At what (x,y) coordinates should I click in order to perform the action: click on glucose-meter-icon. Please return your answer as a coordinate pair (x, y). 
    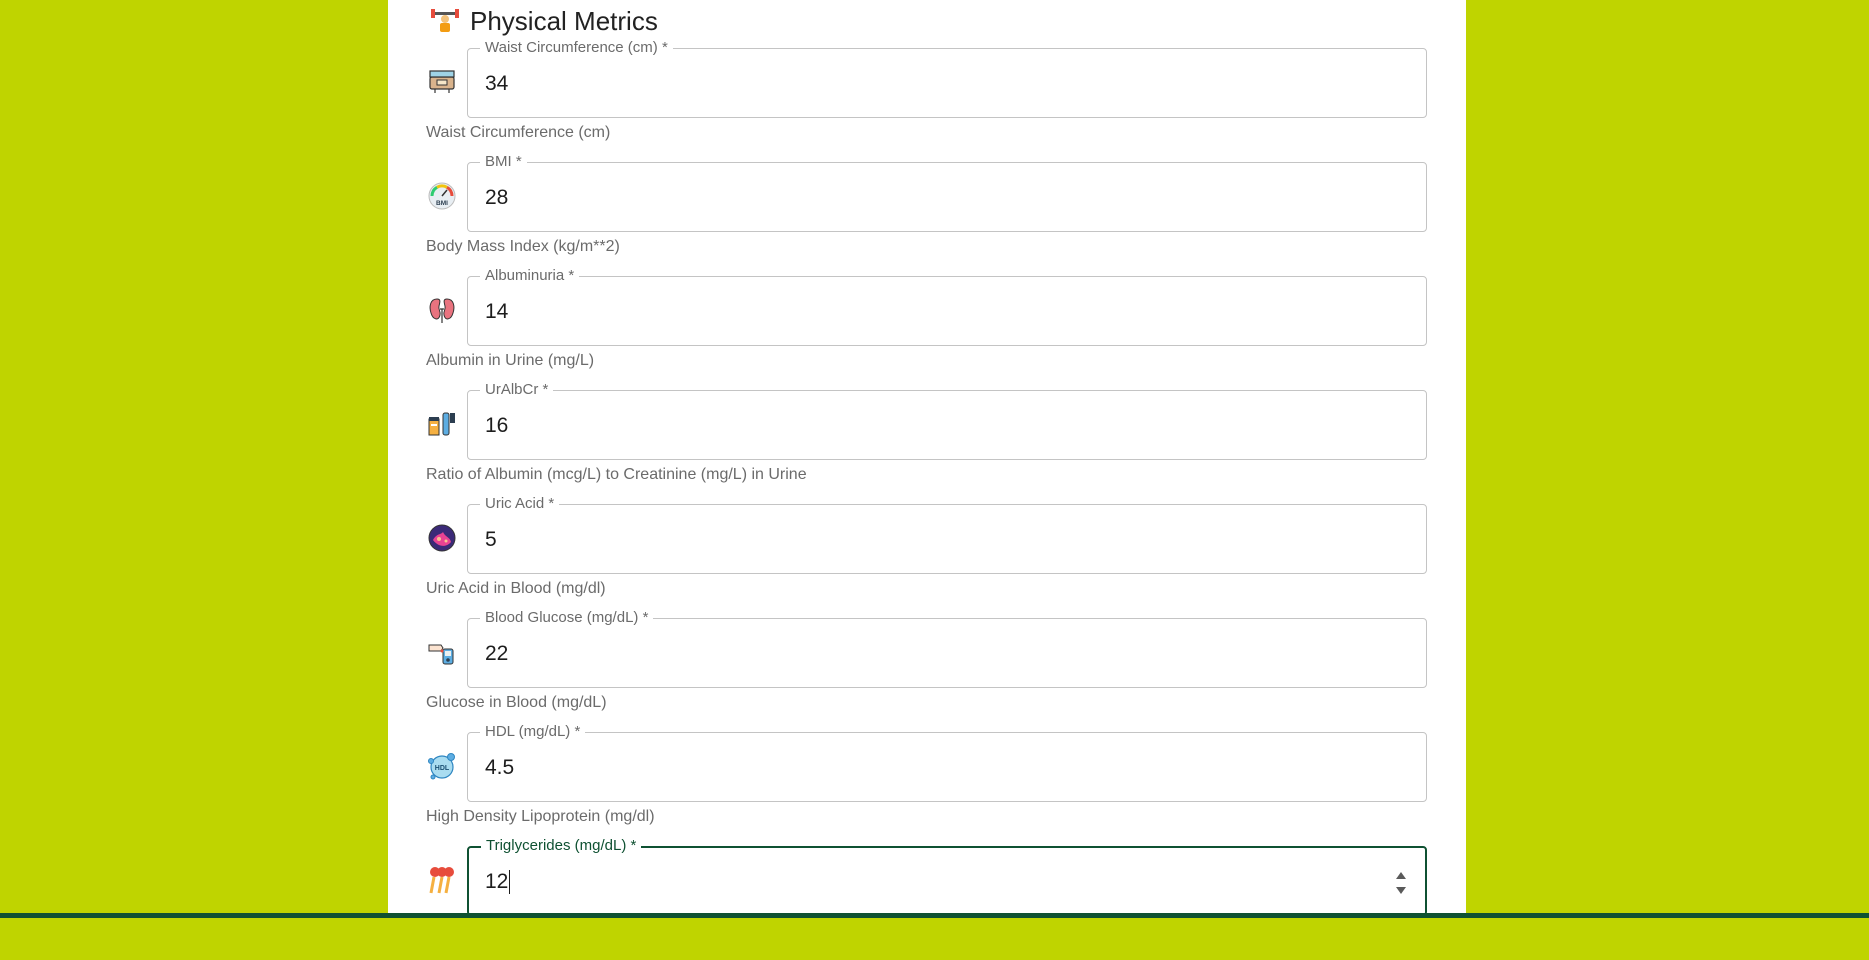
    Looking at the image, I should click on (442, 652).